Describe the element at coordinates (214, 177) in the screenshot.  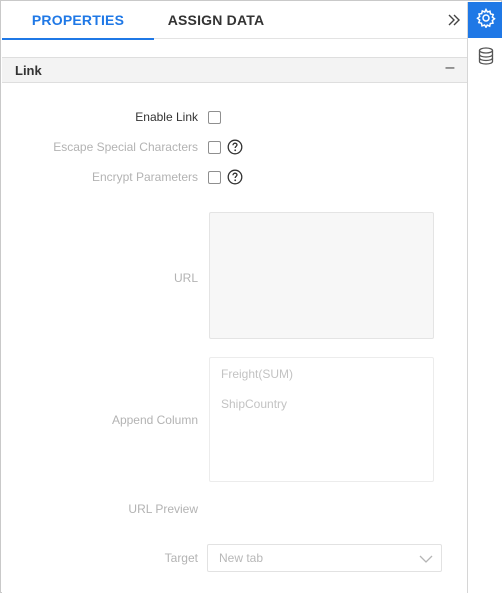
I see `encrypt-parameters-checkbox` at that location.